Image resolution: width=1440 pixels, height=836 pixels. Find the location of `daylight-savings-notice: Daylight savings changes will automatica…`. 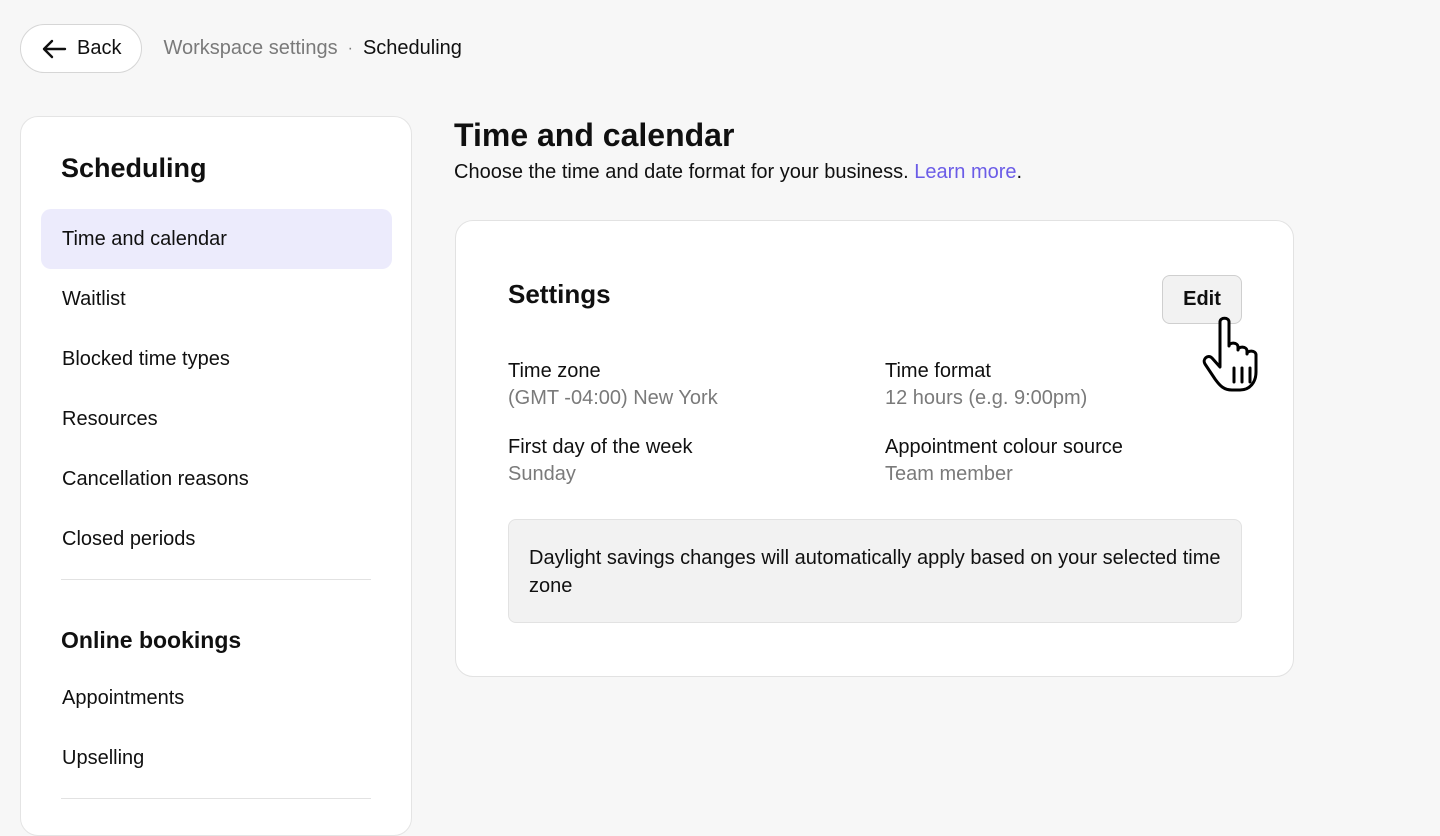

daylight-savings-notice: Daylight savings changes will automatica… is located at coordinates (875, 571).